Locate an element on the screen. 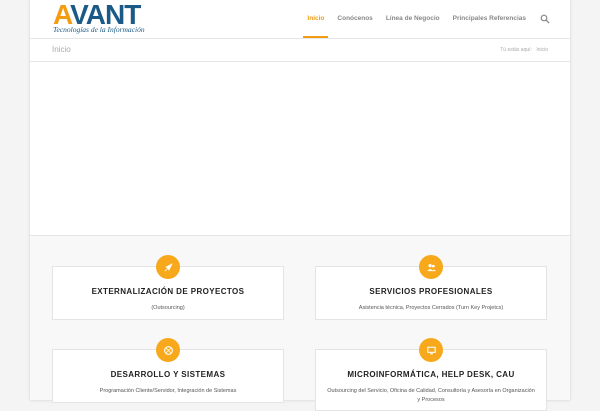  rocket-icon is located at coordinates (168, 266).